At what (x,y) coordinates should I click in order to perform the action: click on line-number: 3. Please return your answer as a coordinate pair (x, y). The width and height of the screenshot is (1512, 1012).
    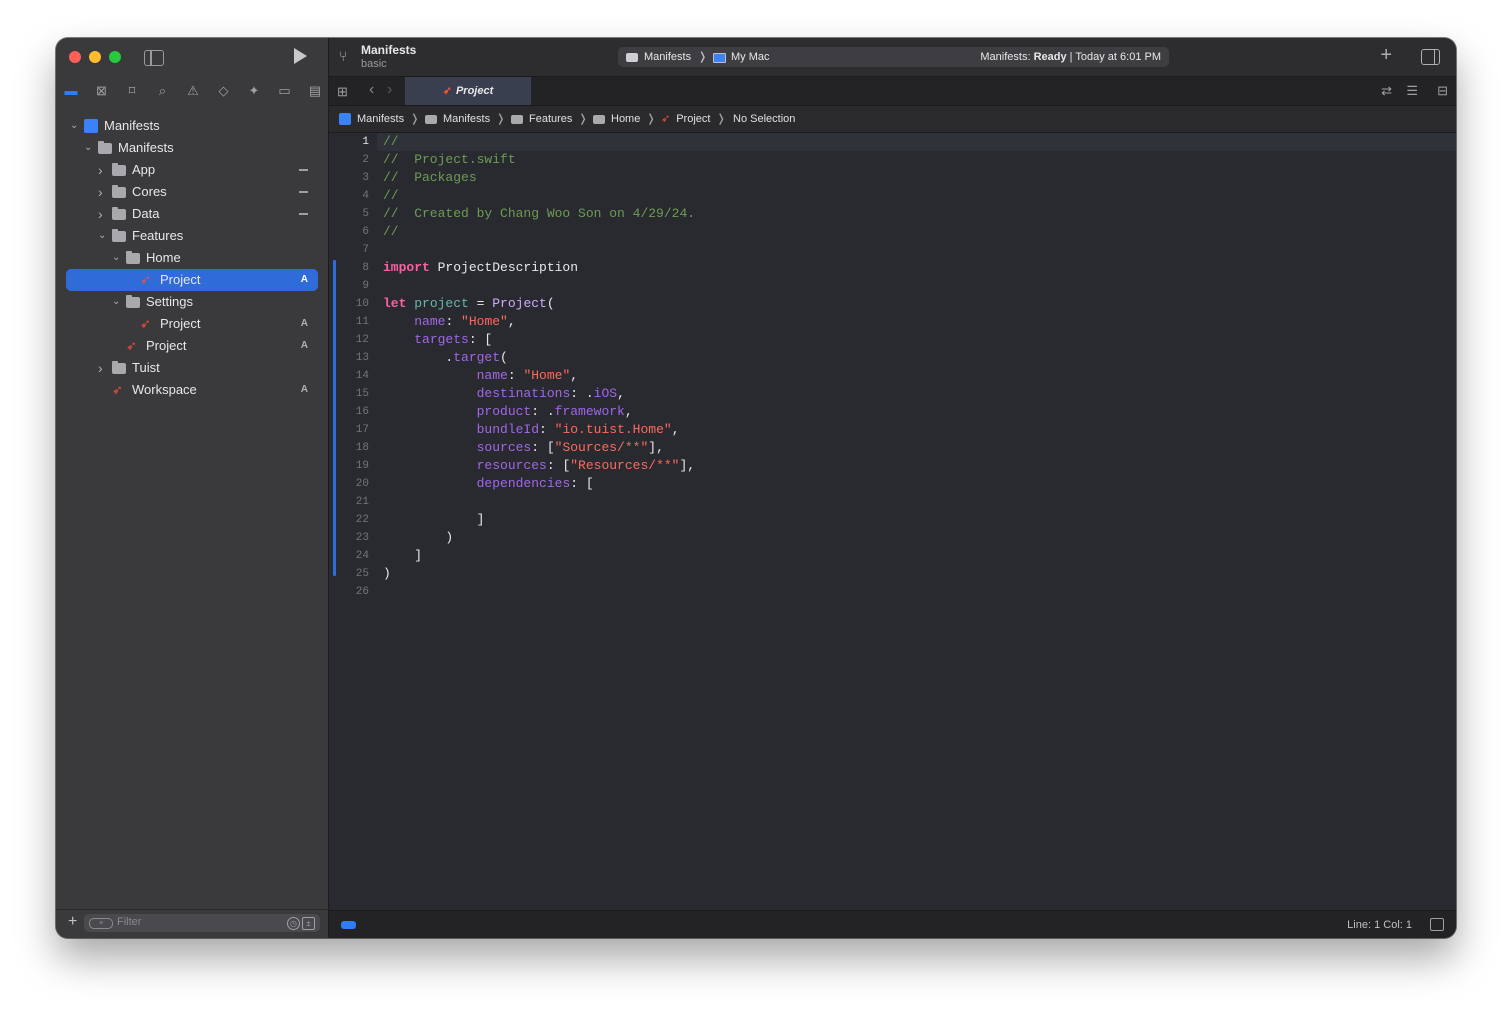
    Looking at the image, I should click on (365, 178).